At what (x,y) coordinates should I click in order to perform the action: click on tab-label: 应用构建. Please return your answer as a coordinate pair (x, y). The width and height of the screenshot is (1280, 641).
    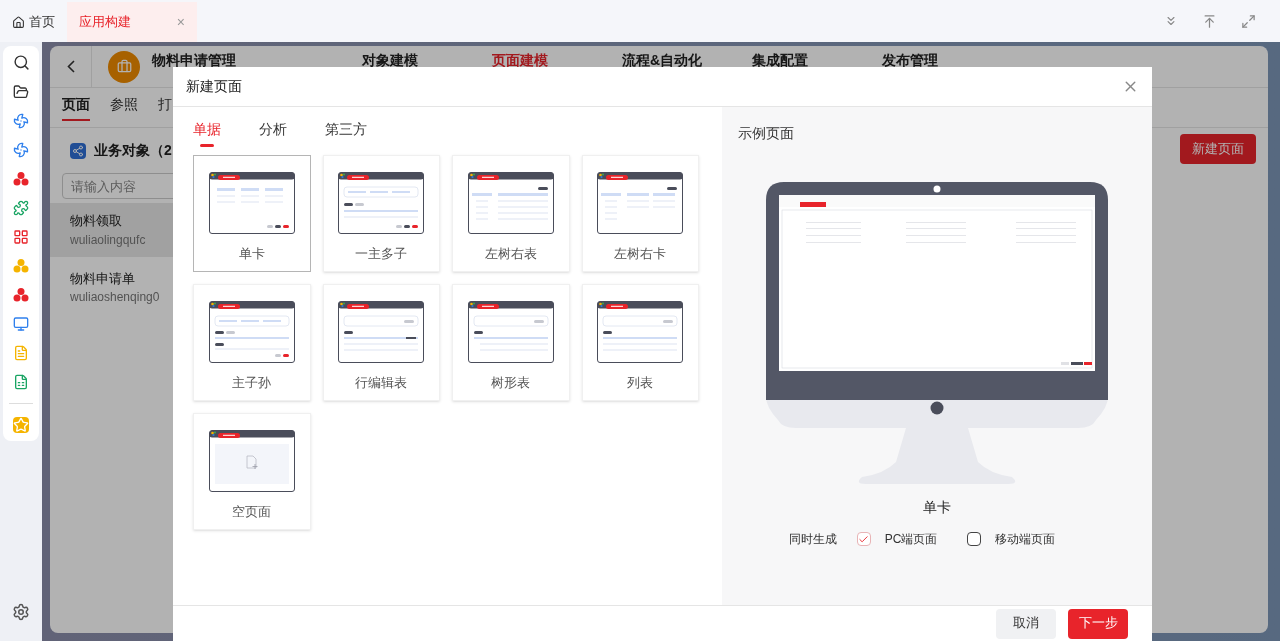
    Looking at the image, I should click on (105, 22).